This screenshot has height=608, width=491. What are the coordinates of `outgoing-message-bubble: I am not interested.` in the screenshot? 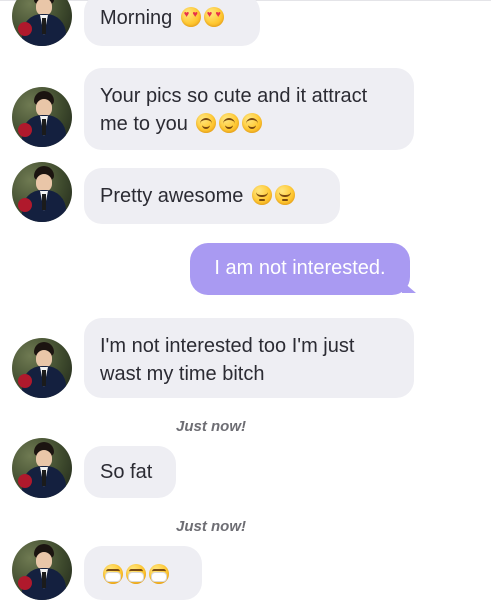 It's located at (300, 269).